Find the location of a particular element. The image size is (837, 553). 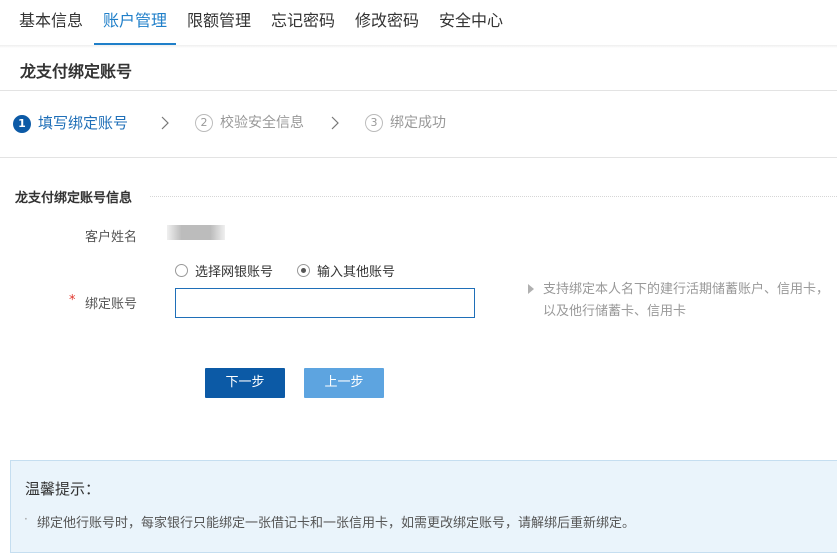

tab-forgot-password: 忘记密码 is located at coordinates (303, 22).